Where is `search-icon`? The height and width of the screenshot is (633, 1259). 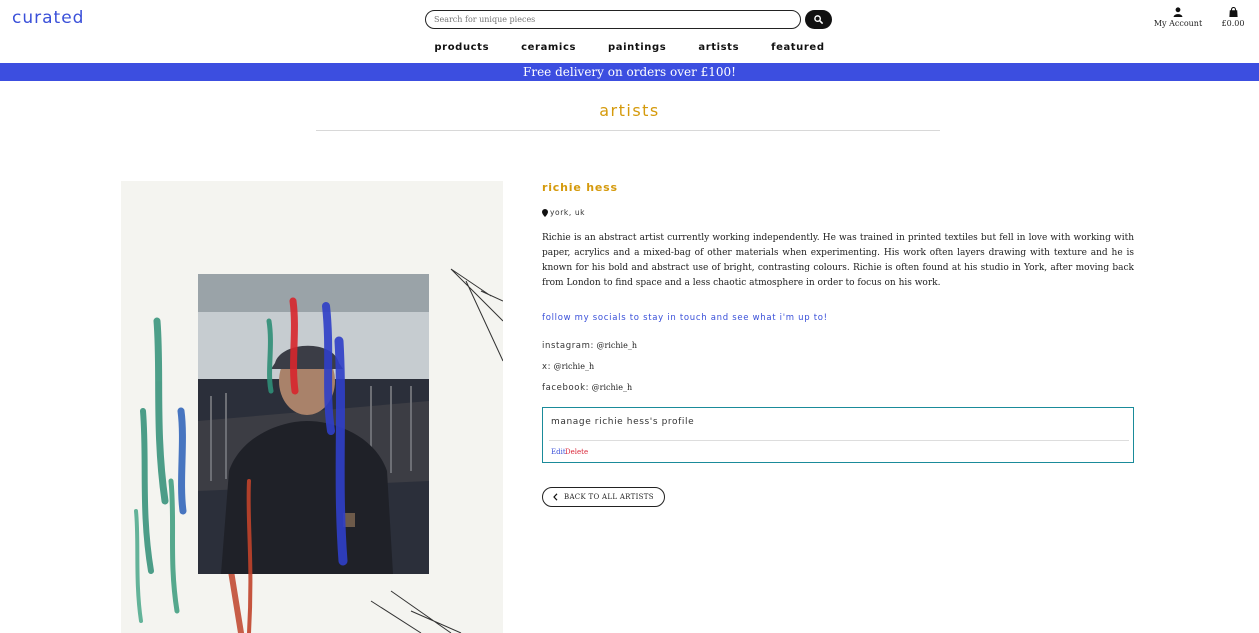
search-icon is located at coordinates (818, 19).